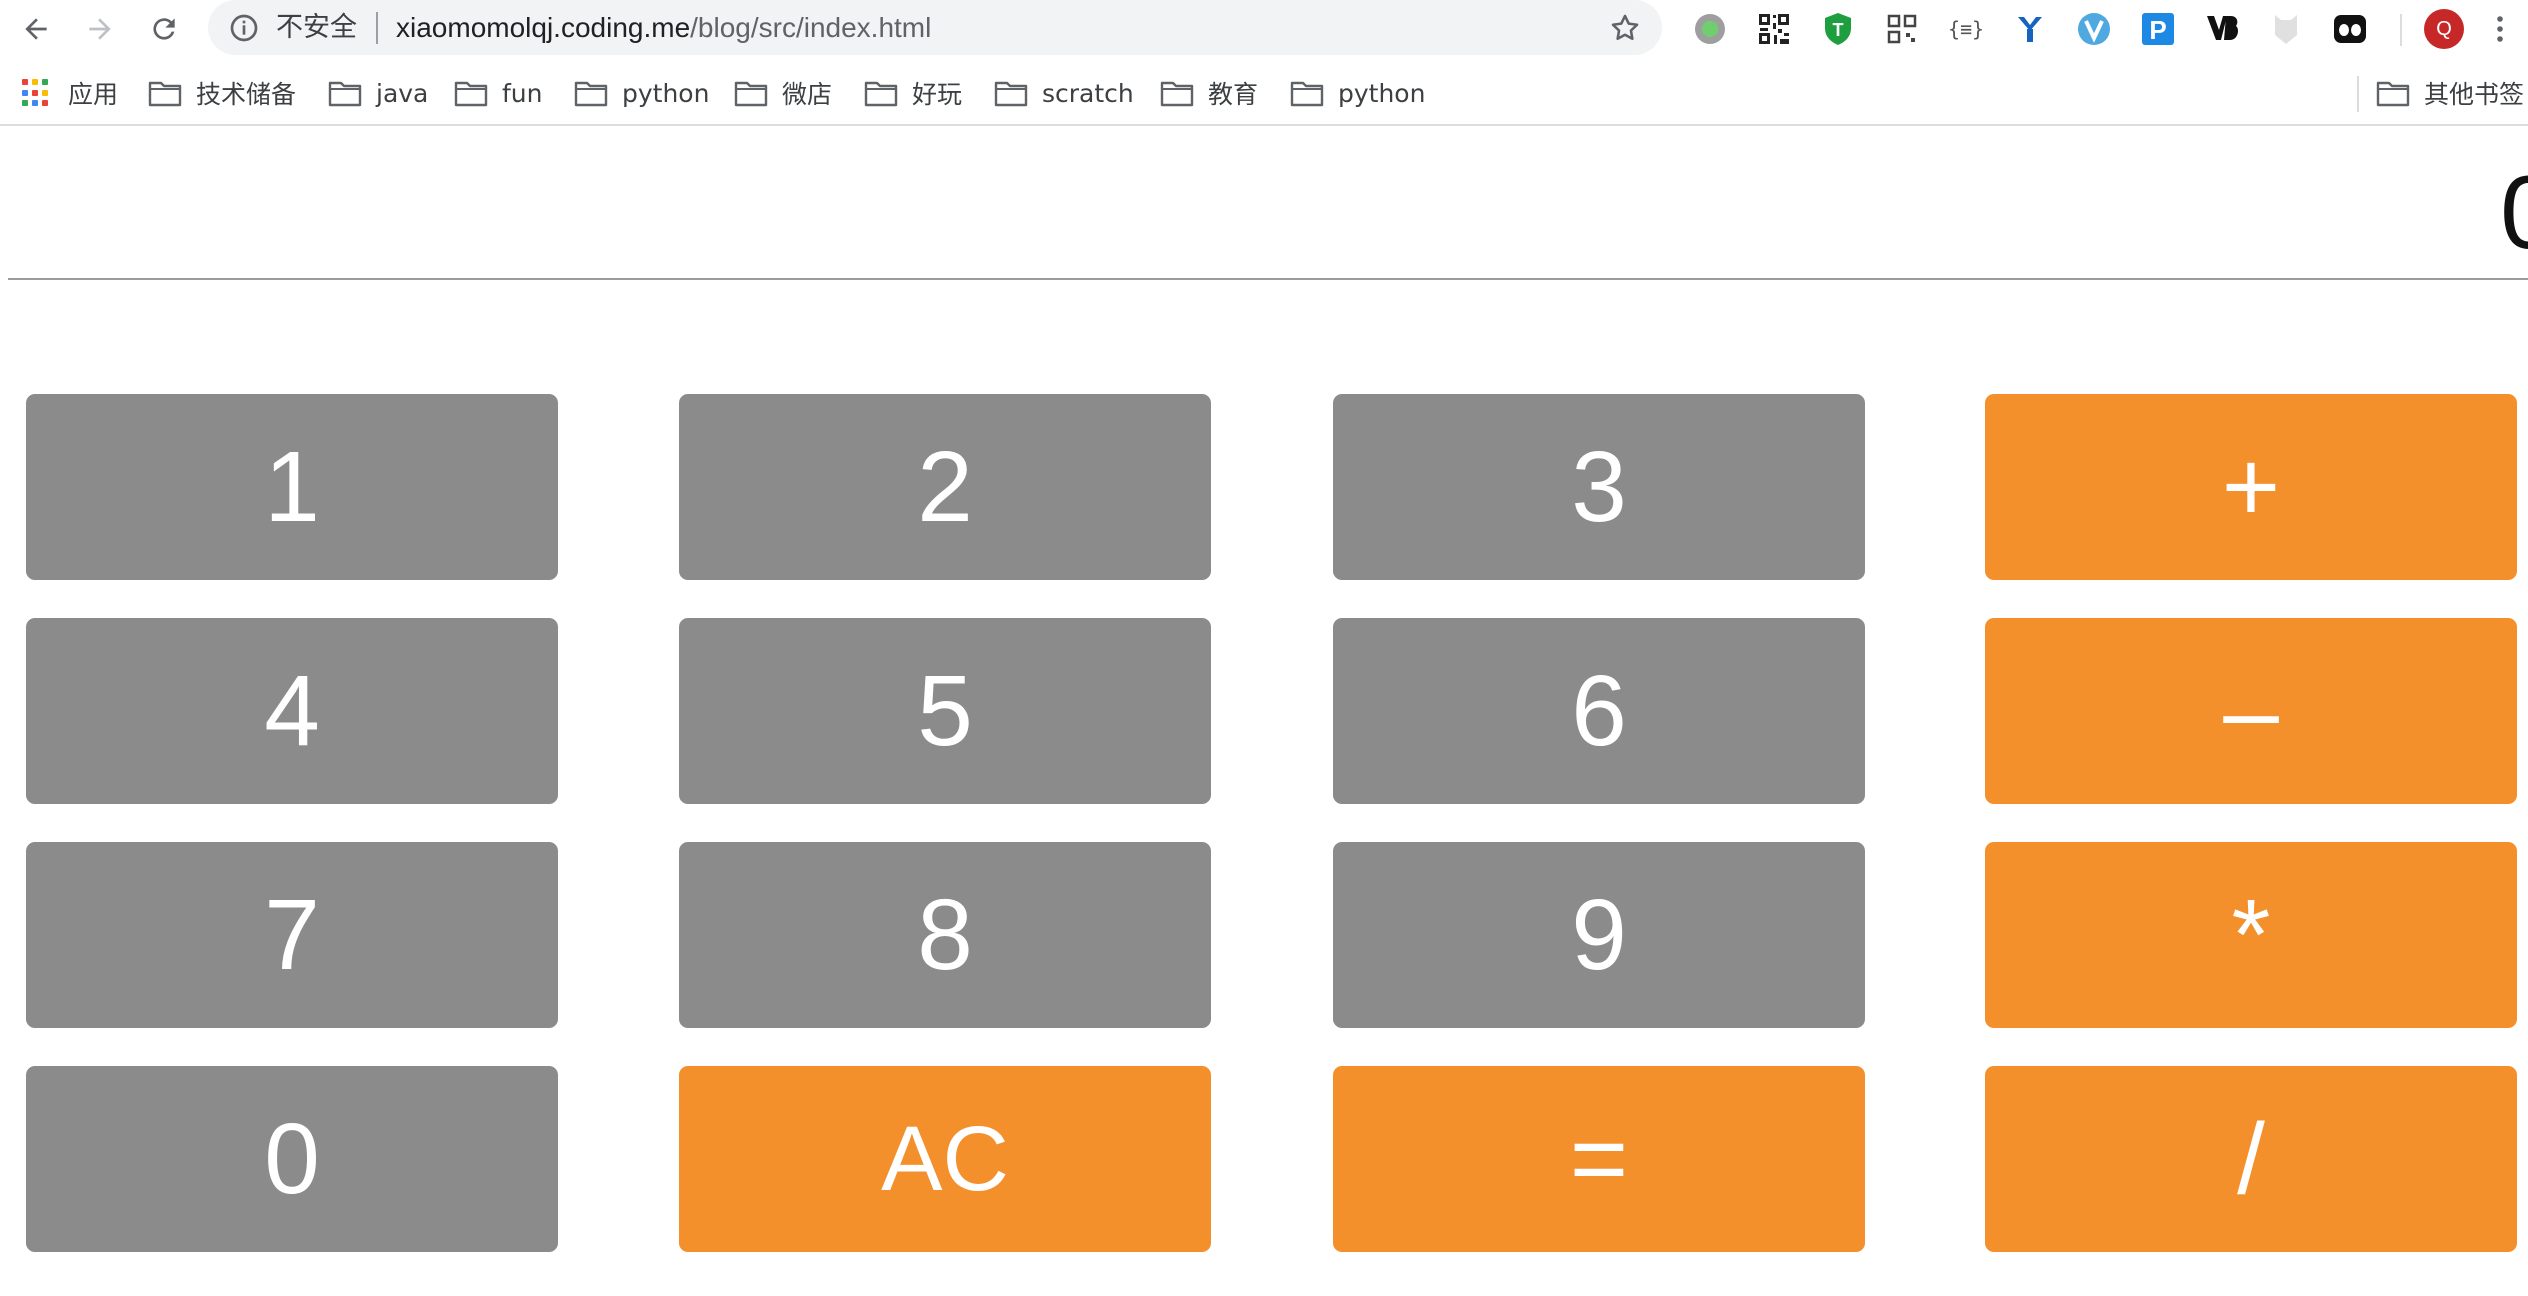 The image size is (2528, 1296). I want to click on arrow-left-icon, so click(36, 29).